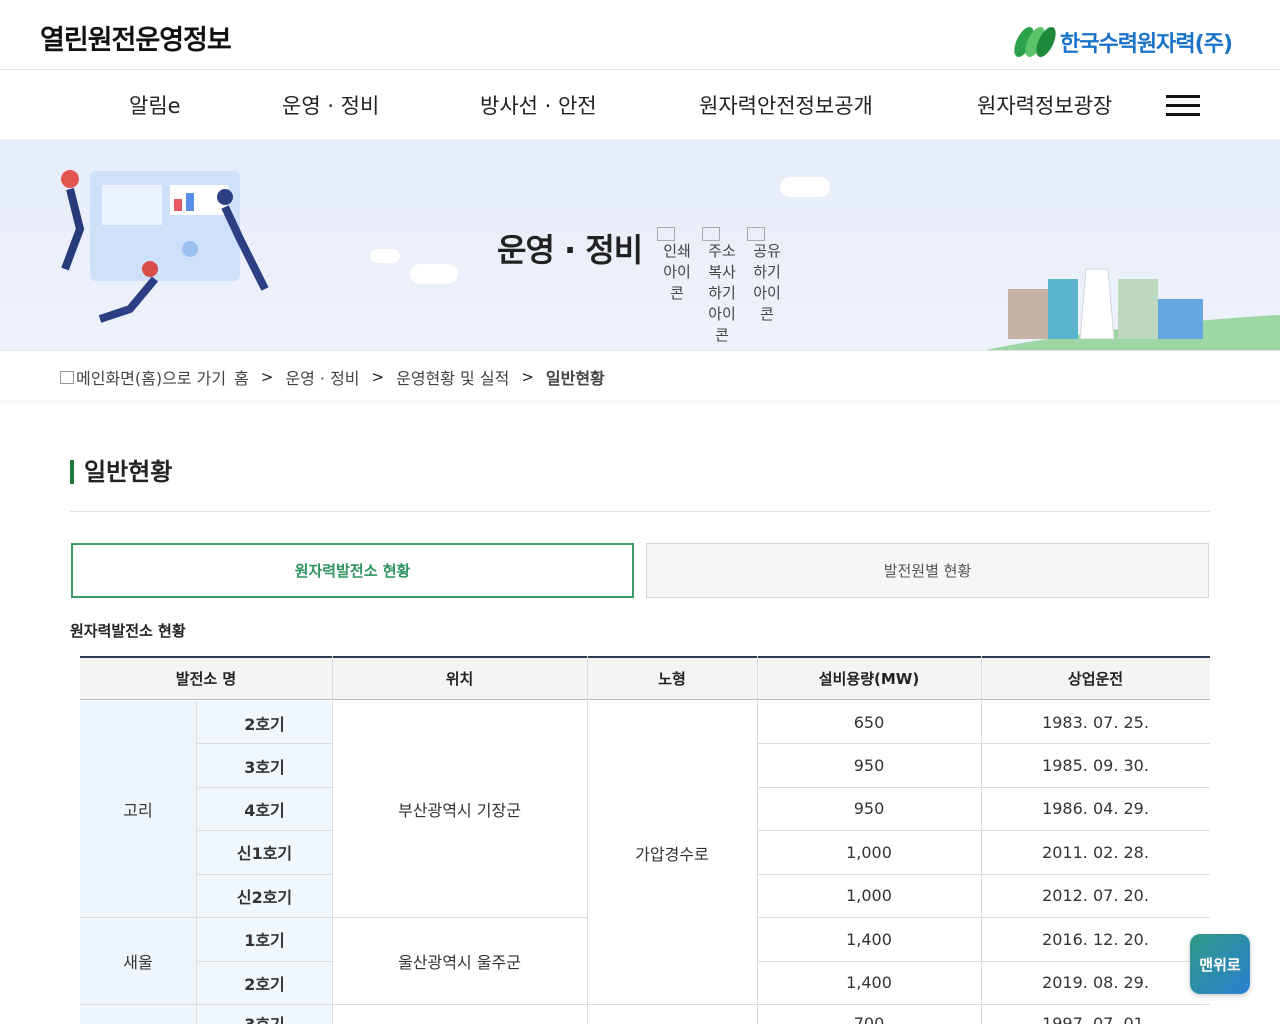 The height and width of the screenshot is (1024, 1280). I want to click on print-icon: 인쇄 아이콘, so click(677, 264).